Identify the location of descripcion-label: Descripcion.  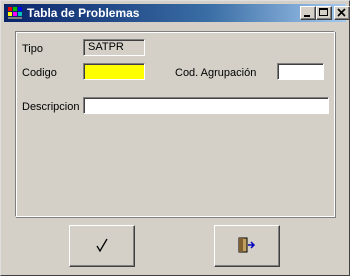
(51, 107).